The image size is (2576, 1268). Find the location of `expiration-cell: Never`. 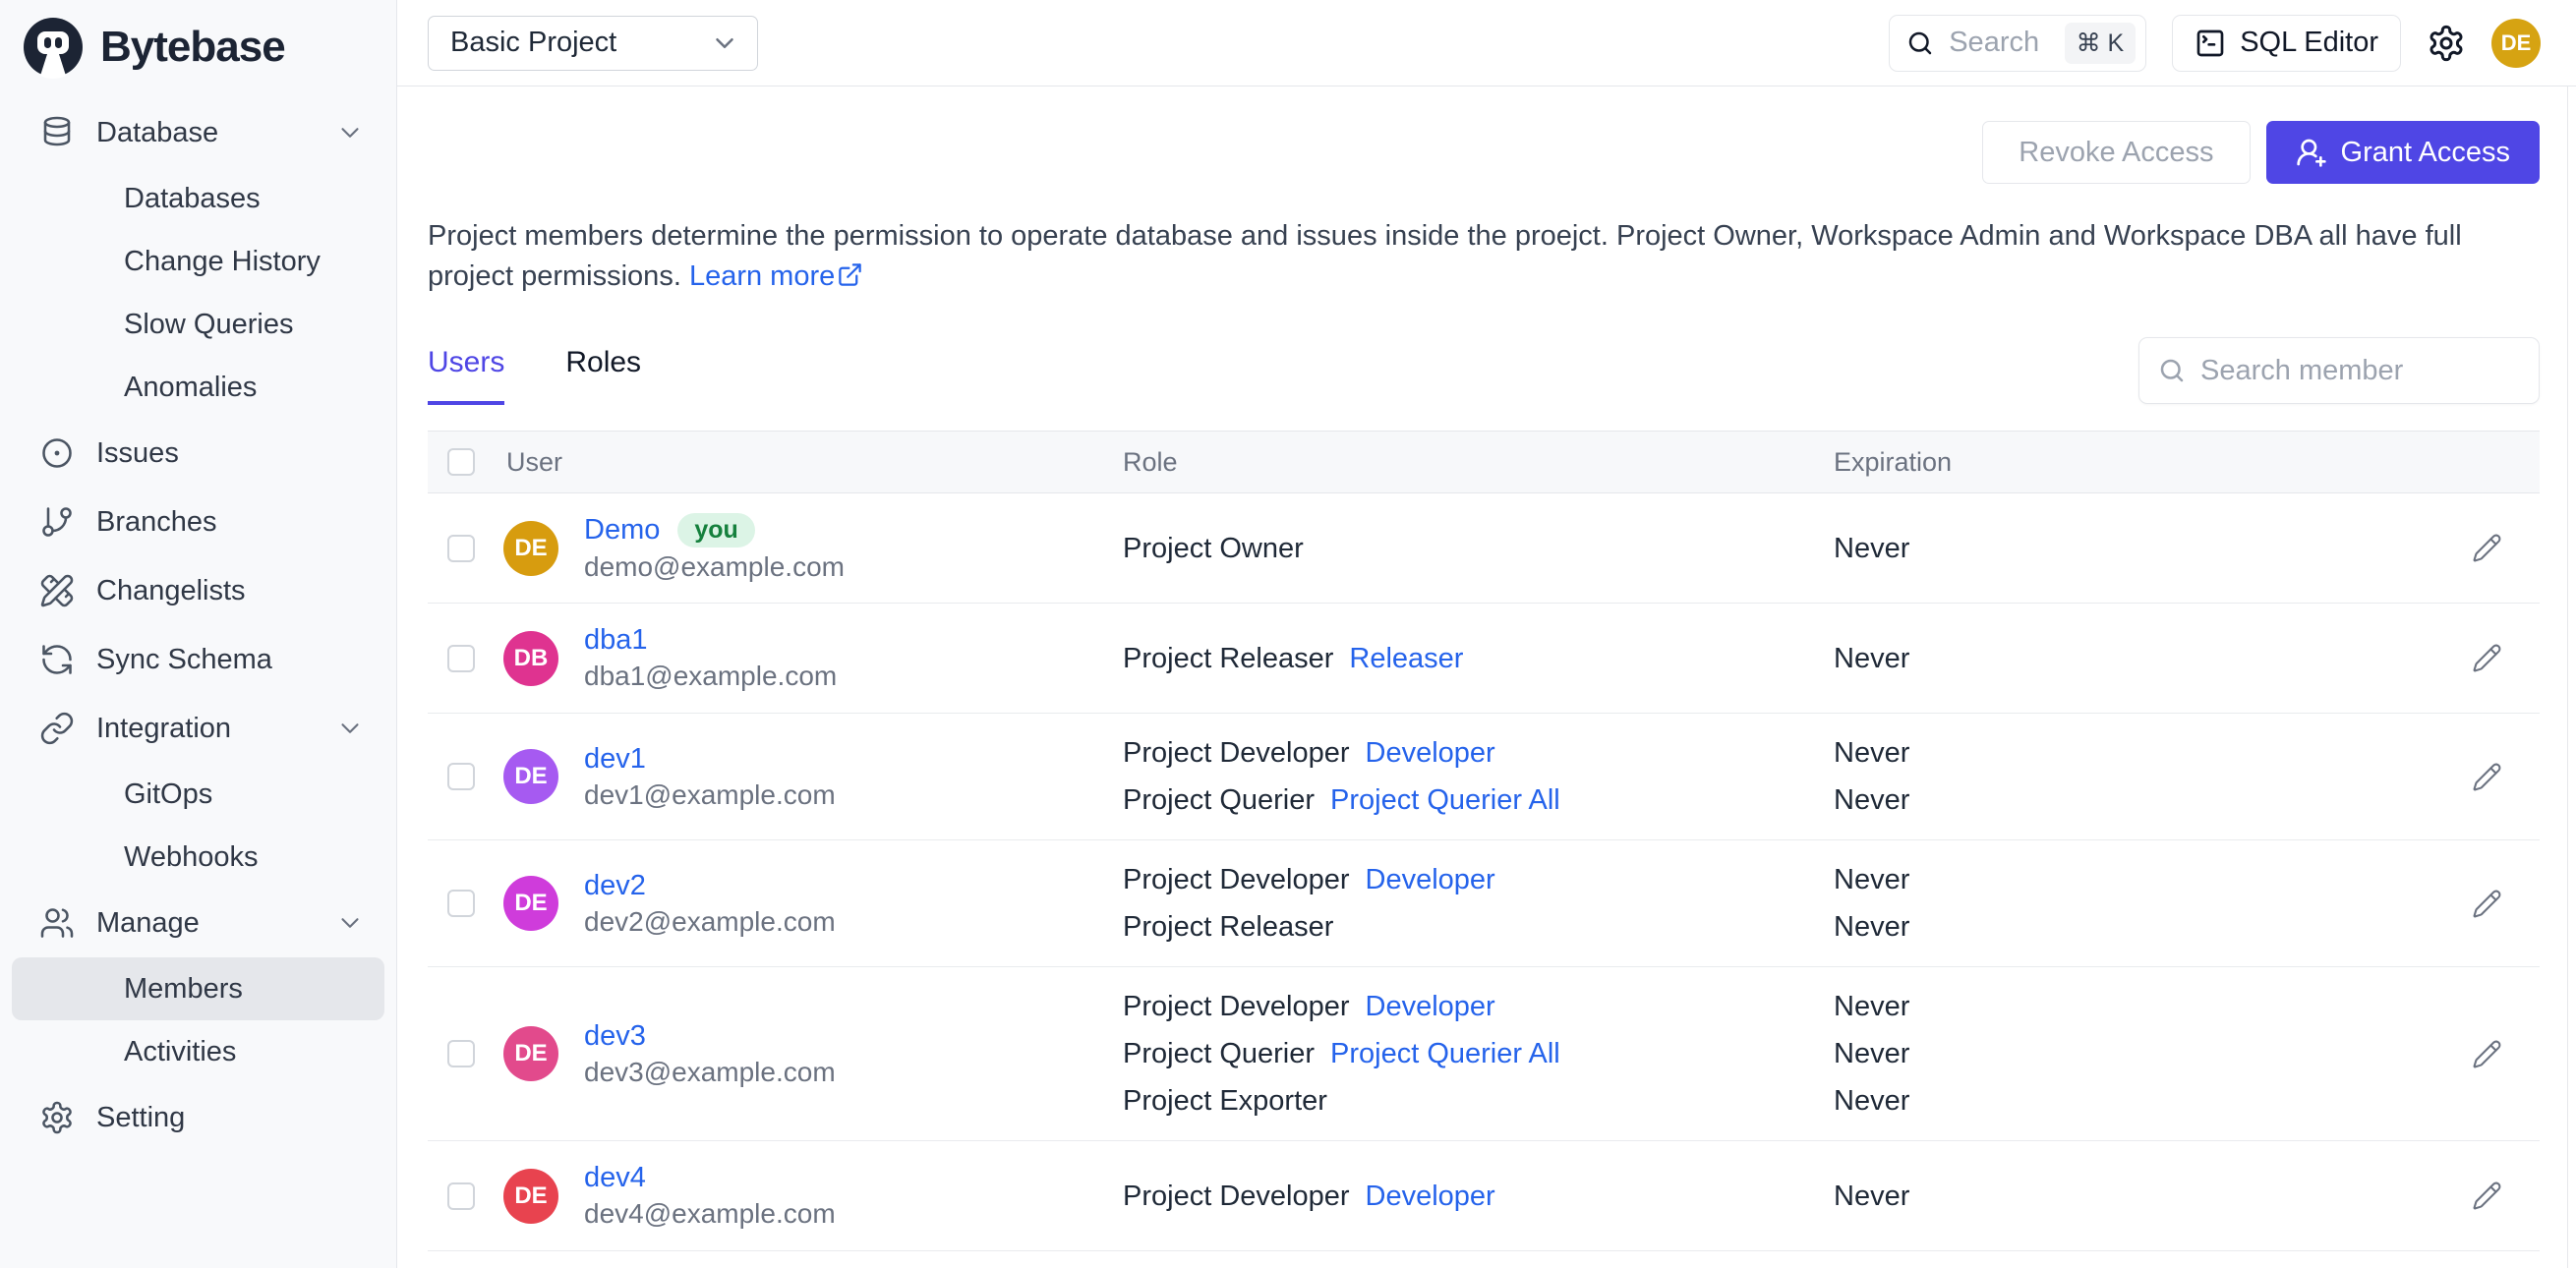

expiration-cell: Never is located at coordinates (2119, 548).